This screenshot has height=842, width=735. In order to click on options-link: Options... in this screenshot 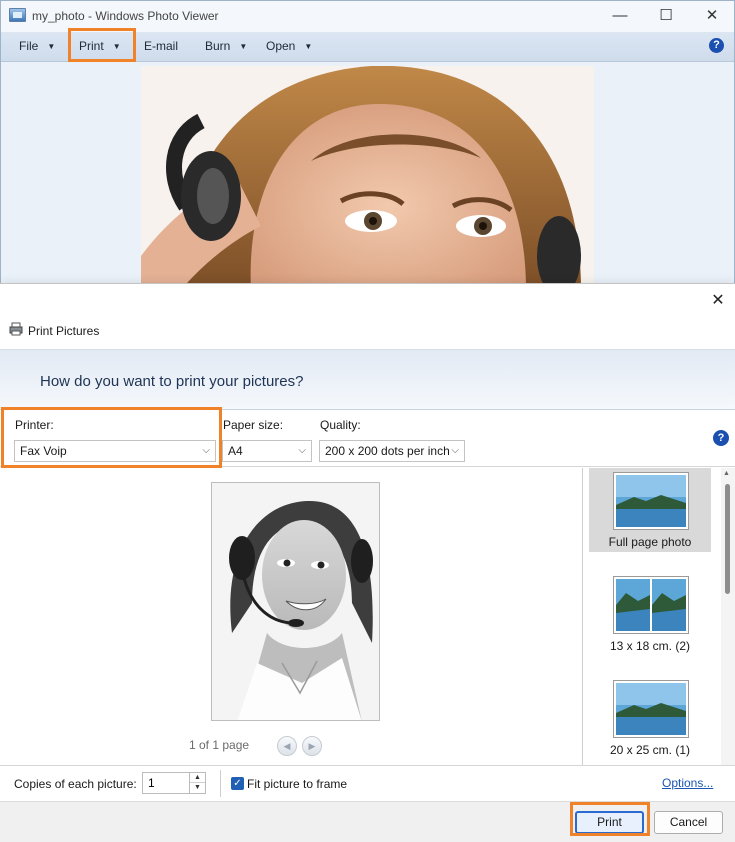, I will do `click(687, 783)`.